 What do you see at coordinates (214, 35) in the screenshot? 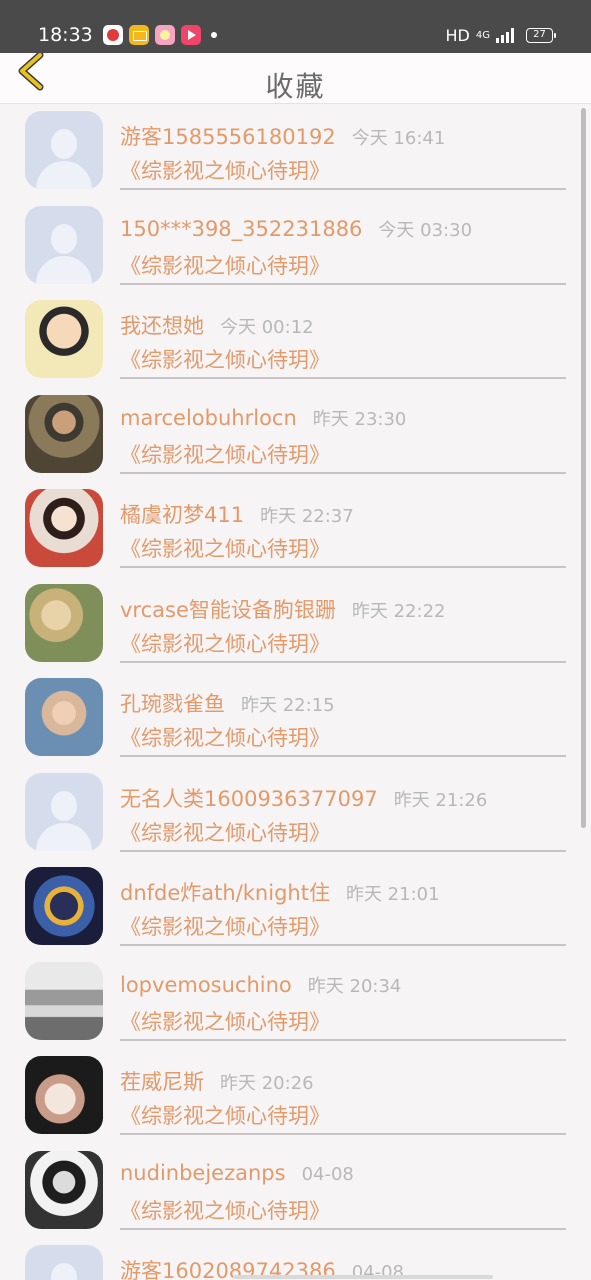
I see `more-notifications-dot-icon` at bounding box center [214, 35].